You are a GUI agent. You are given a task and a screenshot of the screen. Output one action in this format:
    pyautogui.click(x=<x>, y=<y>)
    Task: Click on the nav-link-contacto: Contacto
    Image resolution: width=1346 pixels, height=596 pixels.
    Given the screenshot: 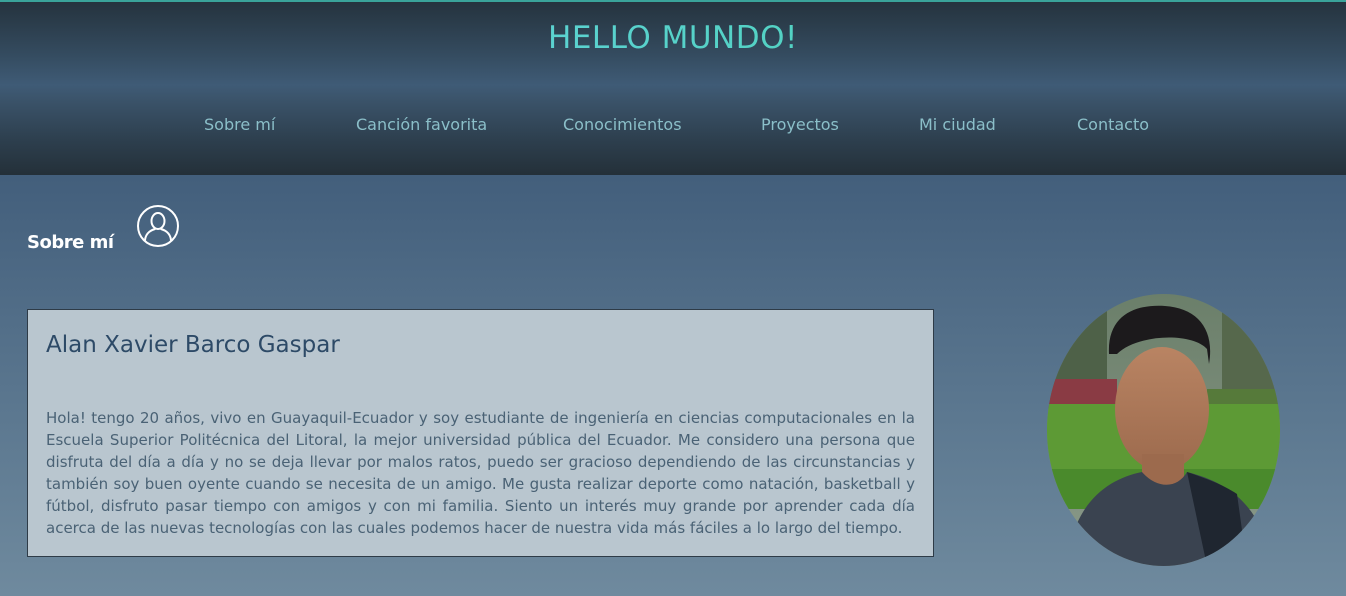 What is the action you would take?
    pyautogui.click(x=1113, y=124)
    